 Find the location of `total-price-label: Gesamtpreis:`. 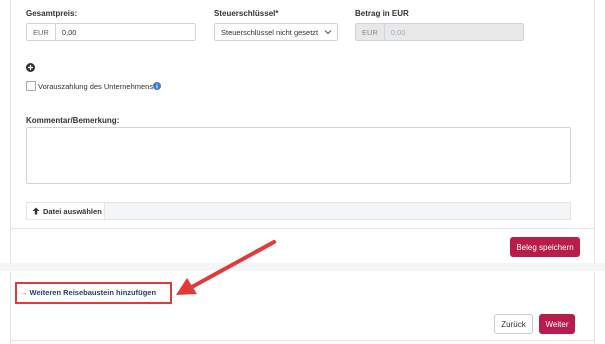

total-price-label: Gesamtpreis: is located at coordinates (52, 13).